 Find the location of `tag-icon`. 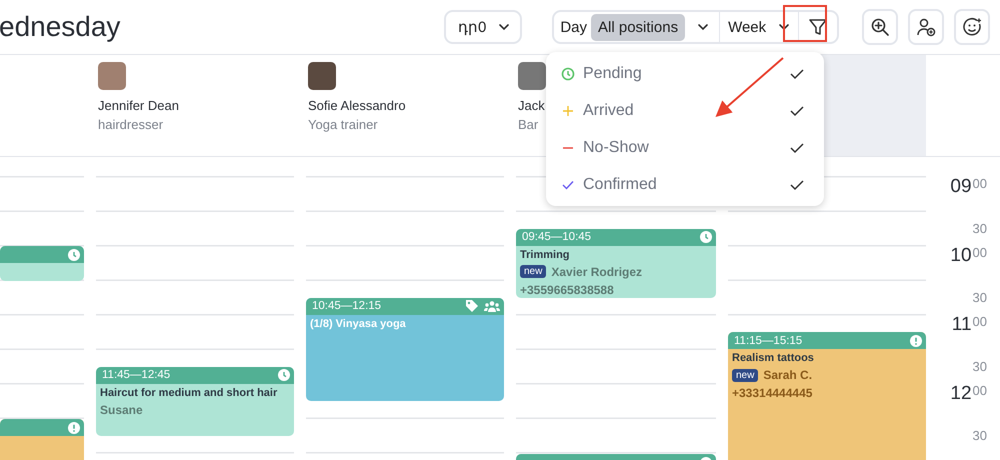

tag-icon is located at coordinates (472, 306).